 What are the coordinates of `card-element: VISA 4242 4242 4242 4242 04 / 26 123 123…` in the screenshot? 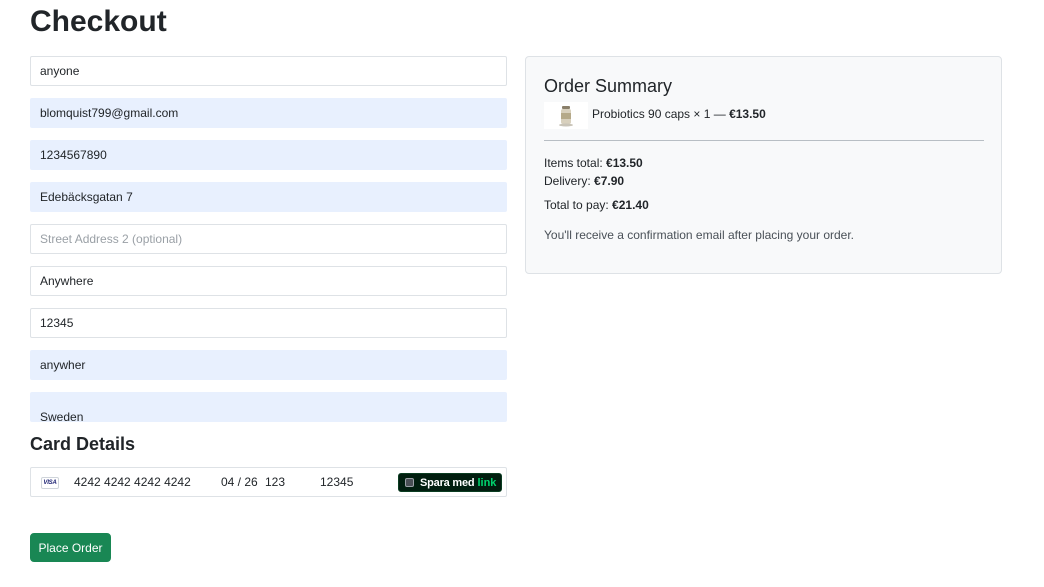 It's located at (268, 482).